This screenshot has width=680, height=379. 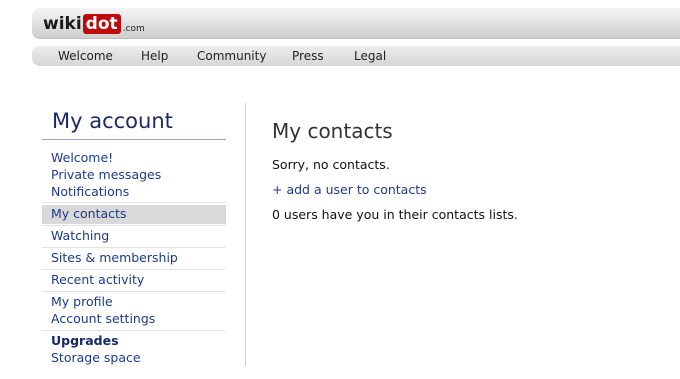 What do you see at coordinates (82, 158) in the screenshot?
I see `sidebar-item-welcome: Welcome!` at bounding box center [82, 158].